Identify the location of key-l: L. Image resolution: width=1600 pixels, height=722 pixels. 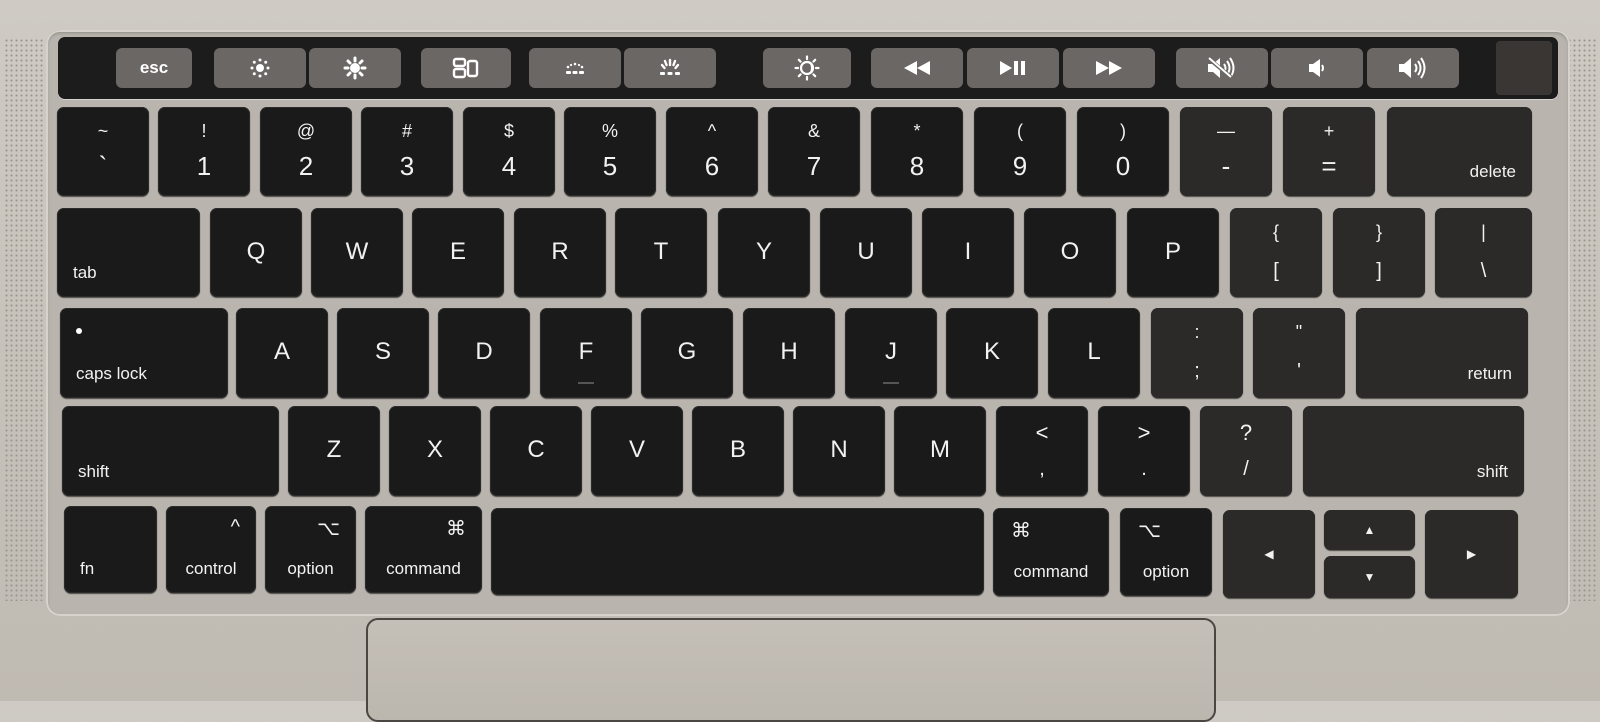
(1094, 353).